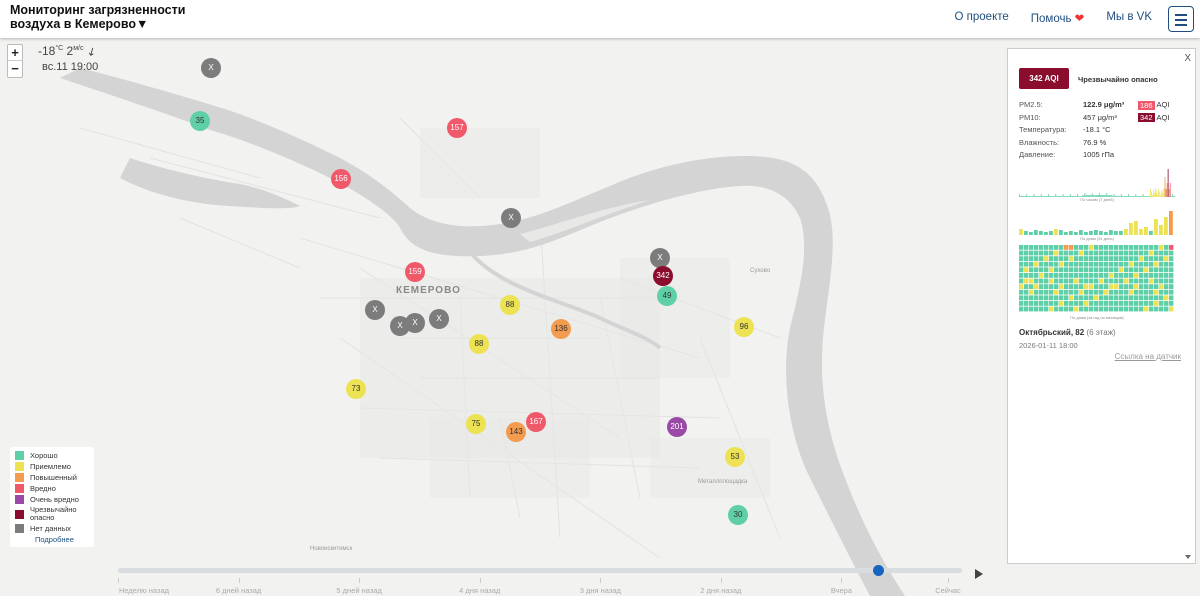 This screenshot has height=596, width=1200. I want to click on sensor-marker: 75, so click(476, 424).